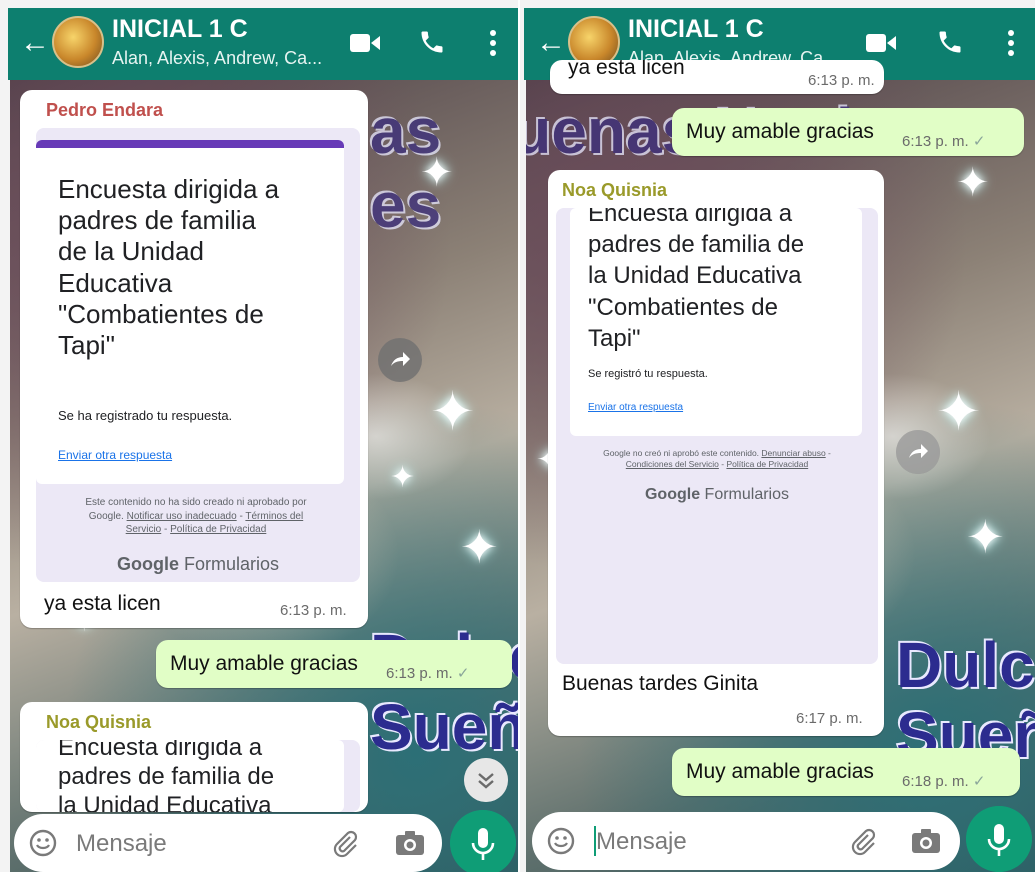 Image resolution: width=1035 pixels, height=872 pixels. Describe the element at coordinates (486, 780) in the screenshot. I see `scroll-down-icon` at that location.